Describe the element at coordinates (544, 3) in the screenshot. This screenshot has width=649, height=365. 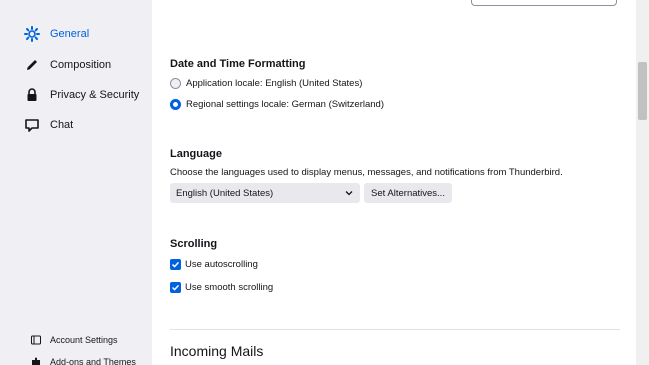
I see `search-input` at that location.